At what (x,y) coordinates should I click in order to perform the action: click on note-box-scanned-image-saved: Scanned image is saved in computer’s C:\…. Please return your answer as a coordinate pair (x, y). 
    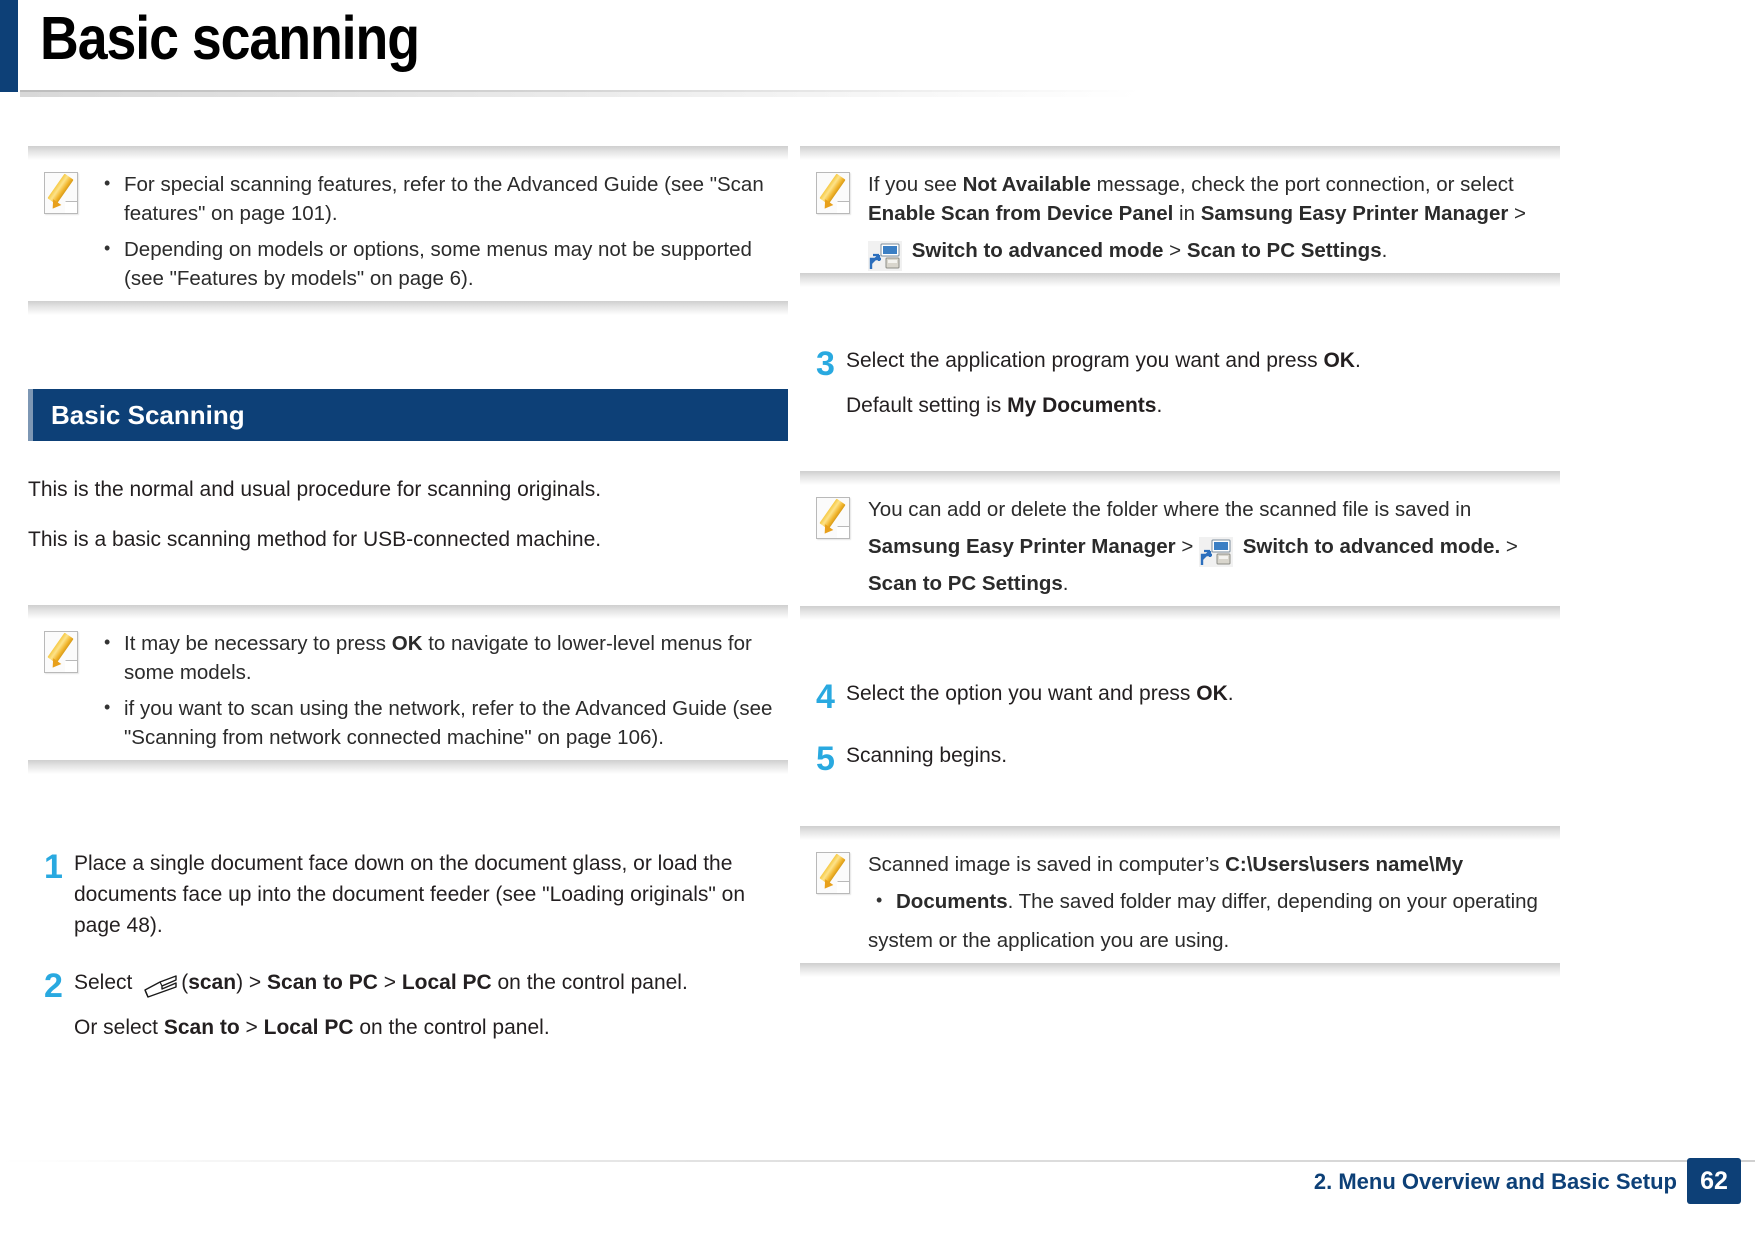
    Looking at the image, I should click on (1180, 900).